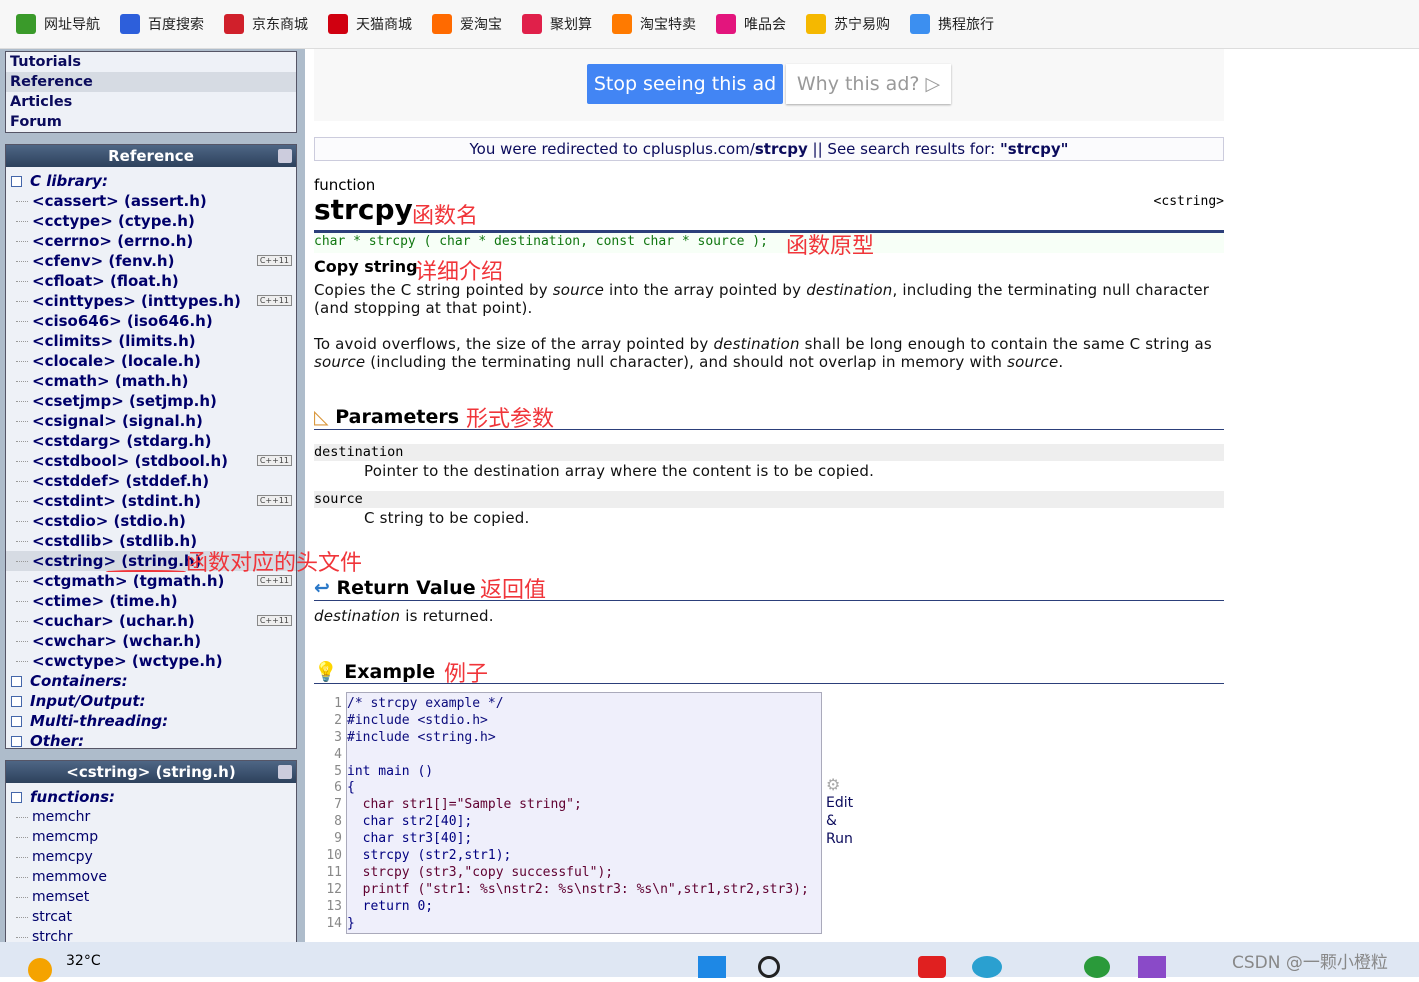 This screenshot has height=982, width=1419. I want to click on header-label: <csetjmp> (setjmp.h), so click(124, 401).